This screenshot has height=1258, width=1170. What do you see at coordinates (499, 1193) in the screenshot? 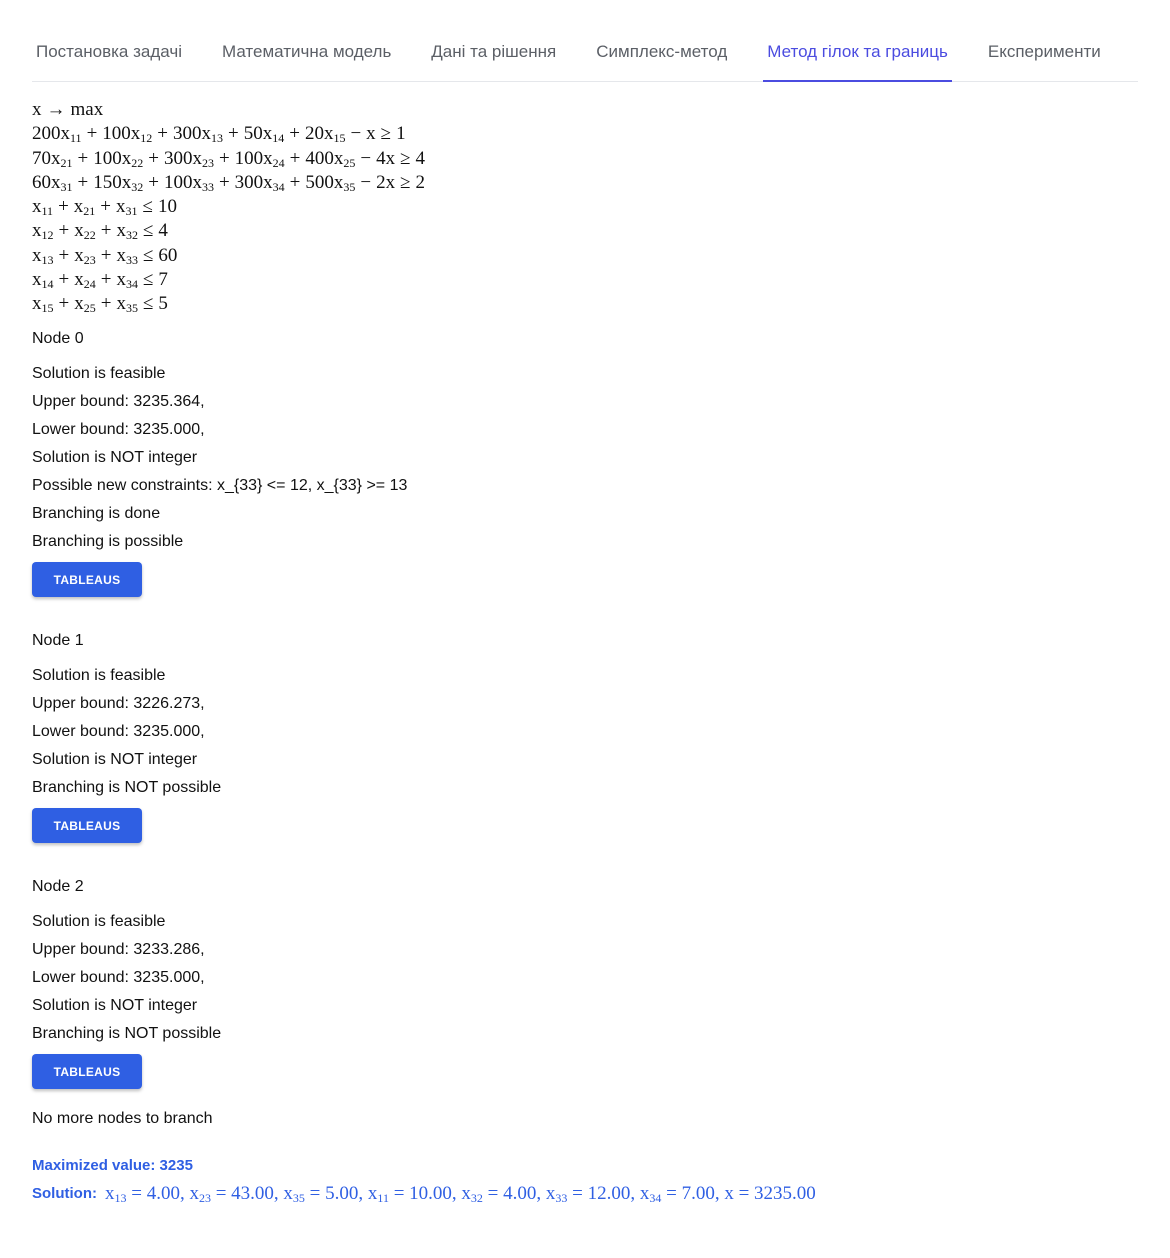
I see `solution-term: x32 = 4.00` at bounding box center [499, 1193].